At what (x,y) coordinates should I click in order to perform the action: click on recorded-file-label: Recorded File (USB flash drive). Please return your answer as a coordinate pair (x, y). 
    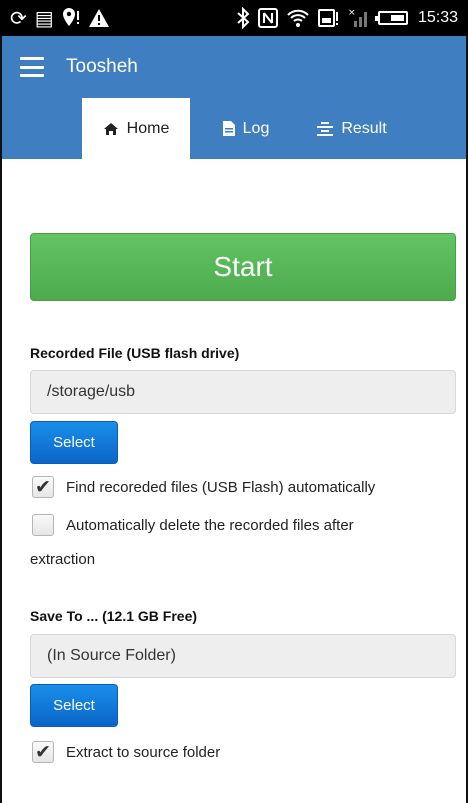
    Looking at the image, I should click on (135, 353).